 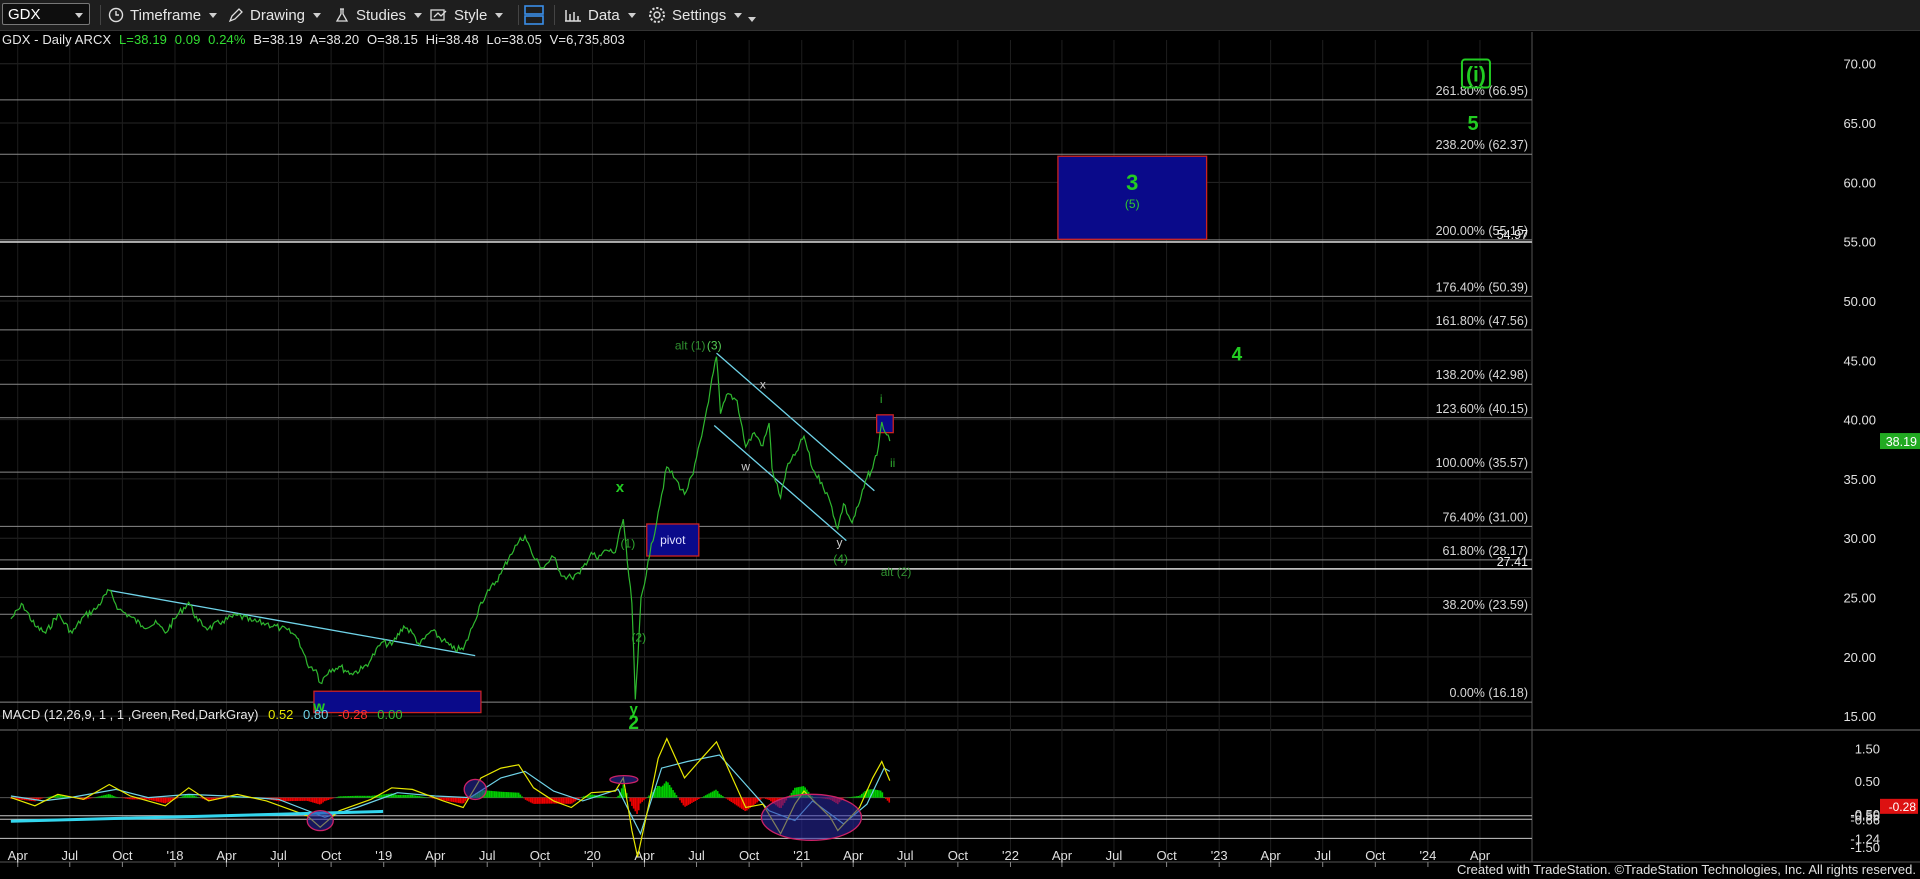 I want to click on price-tick-label: 50.00, so click(x=1859, y=301).